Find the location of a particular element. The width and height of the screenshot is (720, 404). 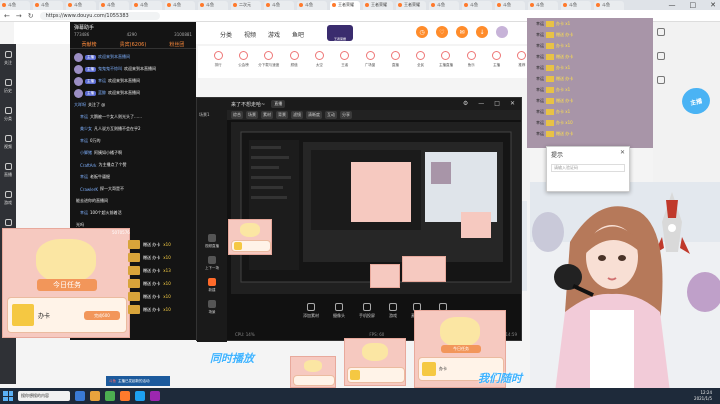

obs-action-button: 摄像头 is located at coordinates (339, 311).